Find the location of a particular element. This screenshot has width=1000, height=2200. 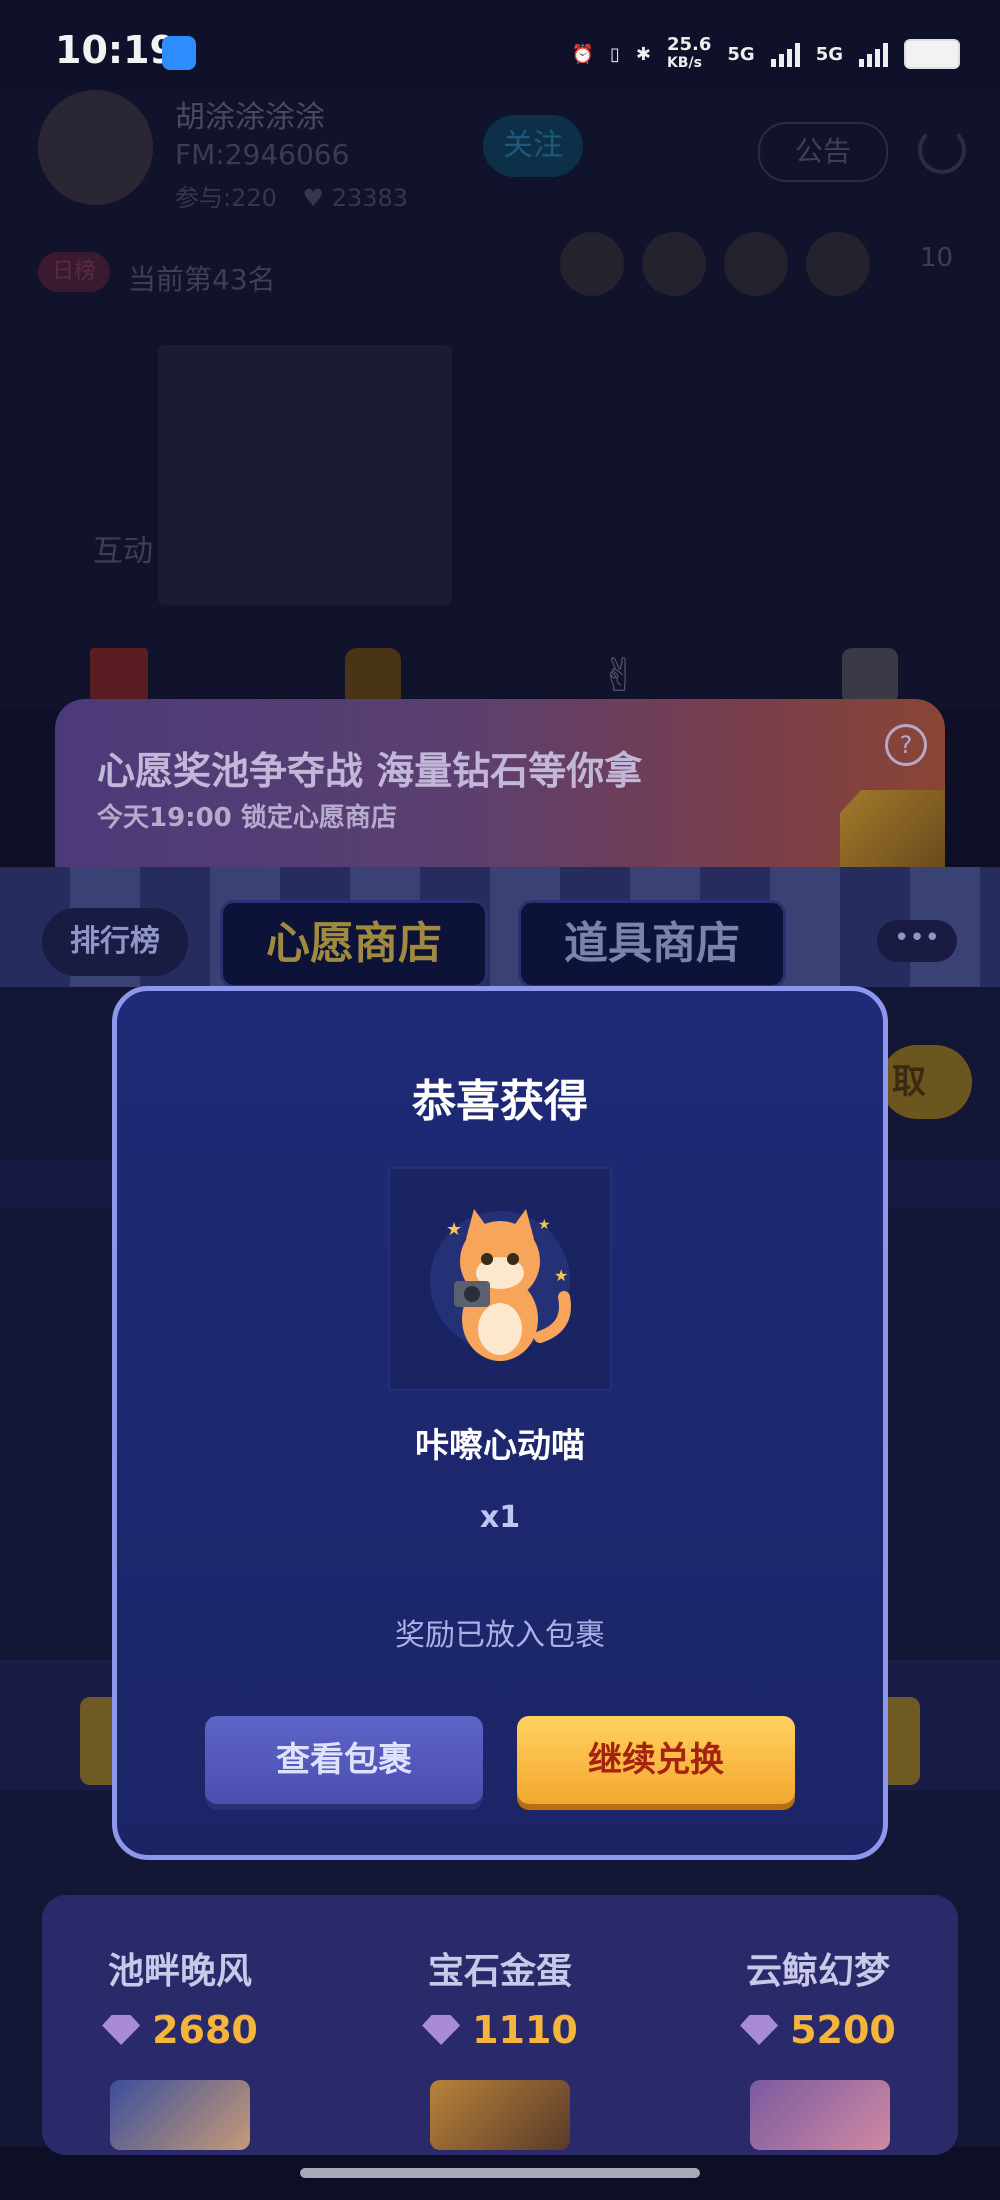

heart-icon: ♥ is located at coordinates (313, 198).